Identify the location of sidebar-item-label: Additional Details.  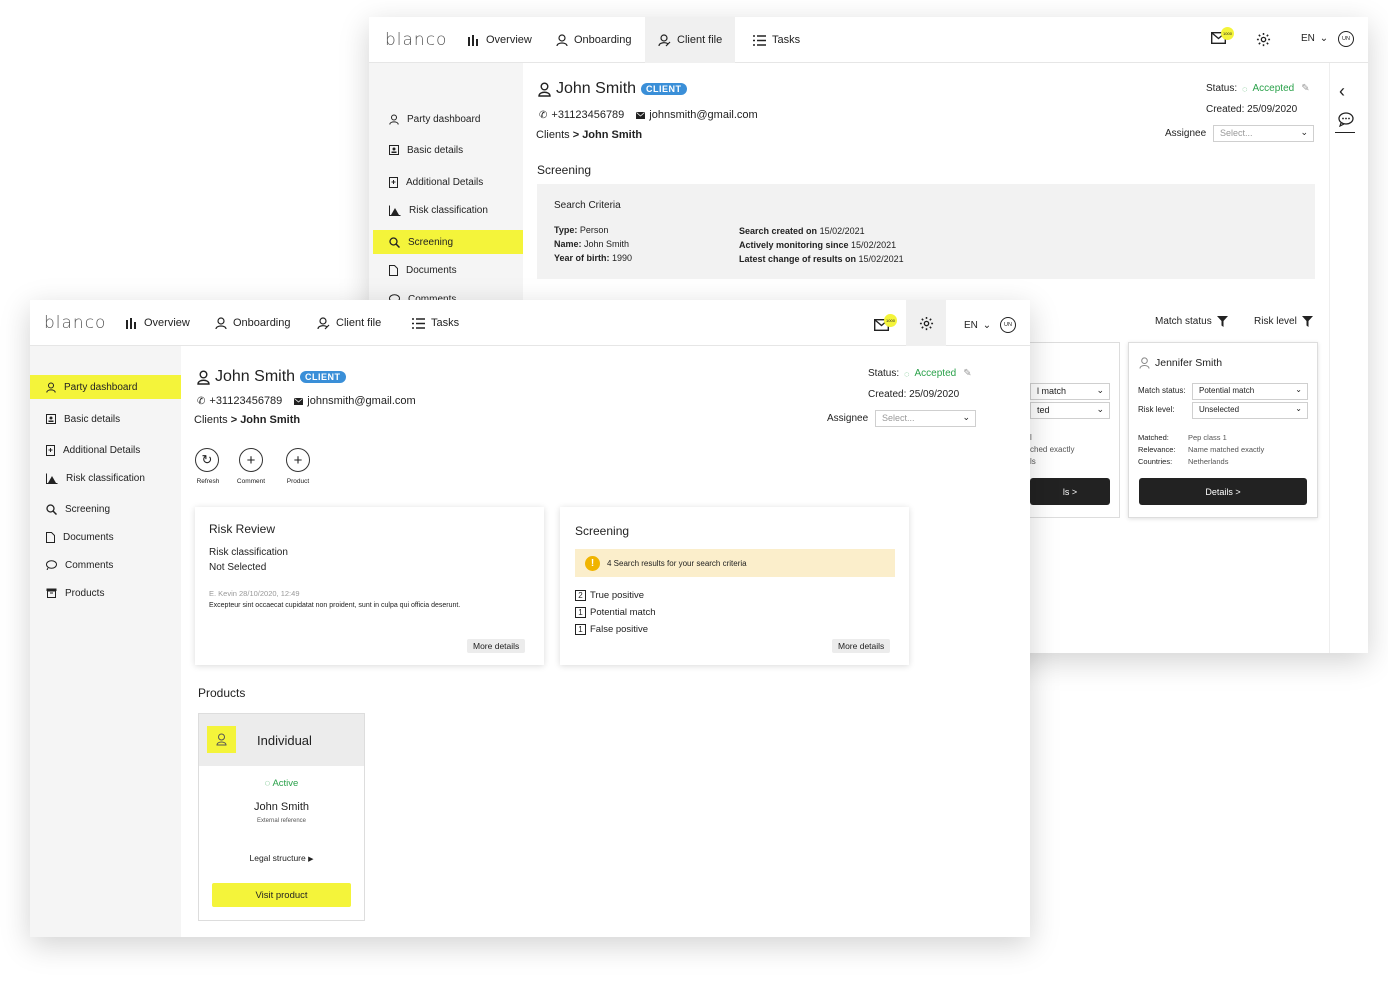
(102, 450).